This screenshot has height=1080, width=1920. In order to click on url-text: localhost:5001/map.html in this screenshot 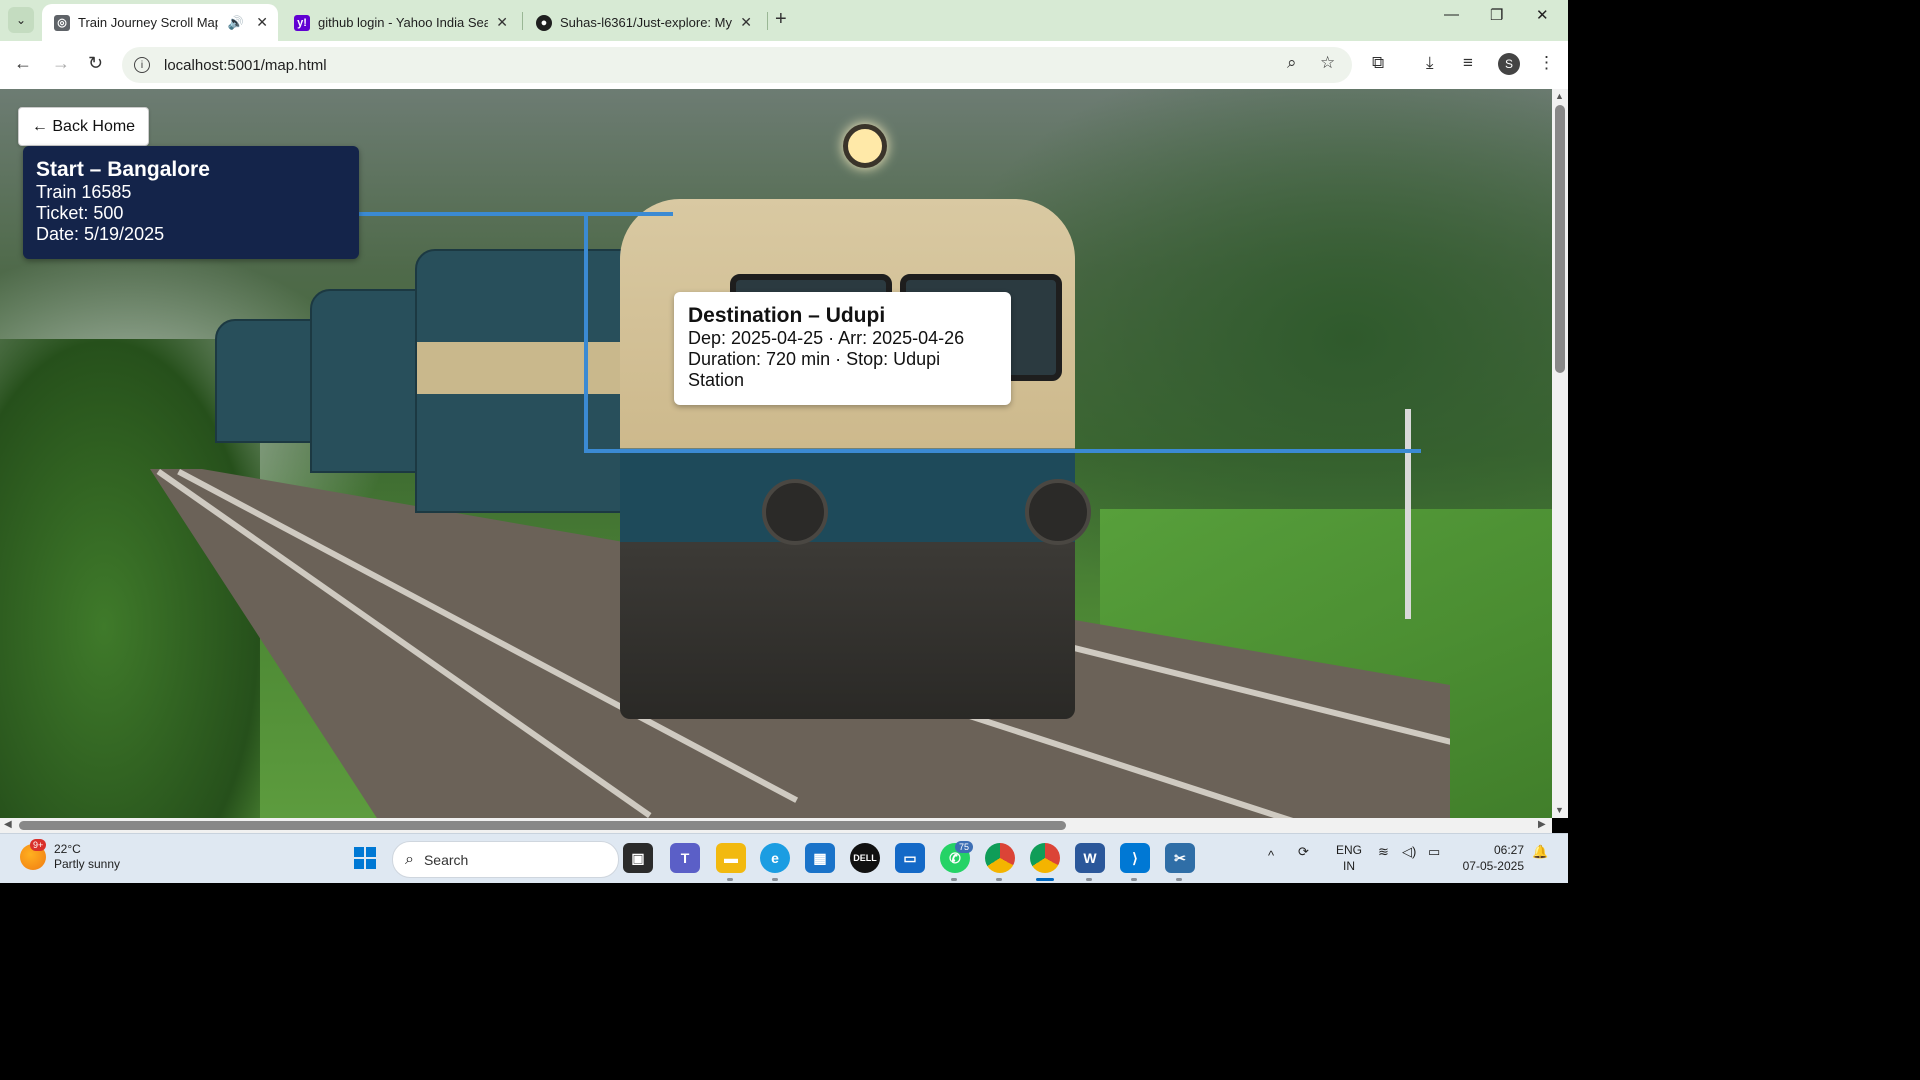, I will do `click(245, 65)`.